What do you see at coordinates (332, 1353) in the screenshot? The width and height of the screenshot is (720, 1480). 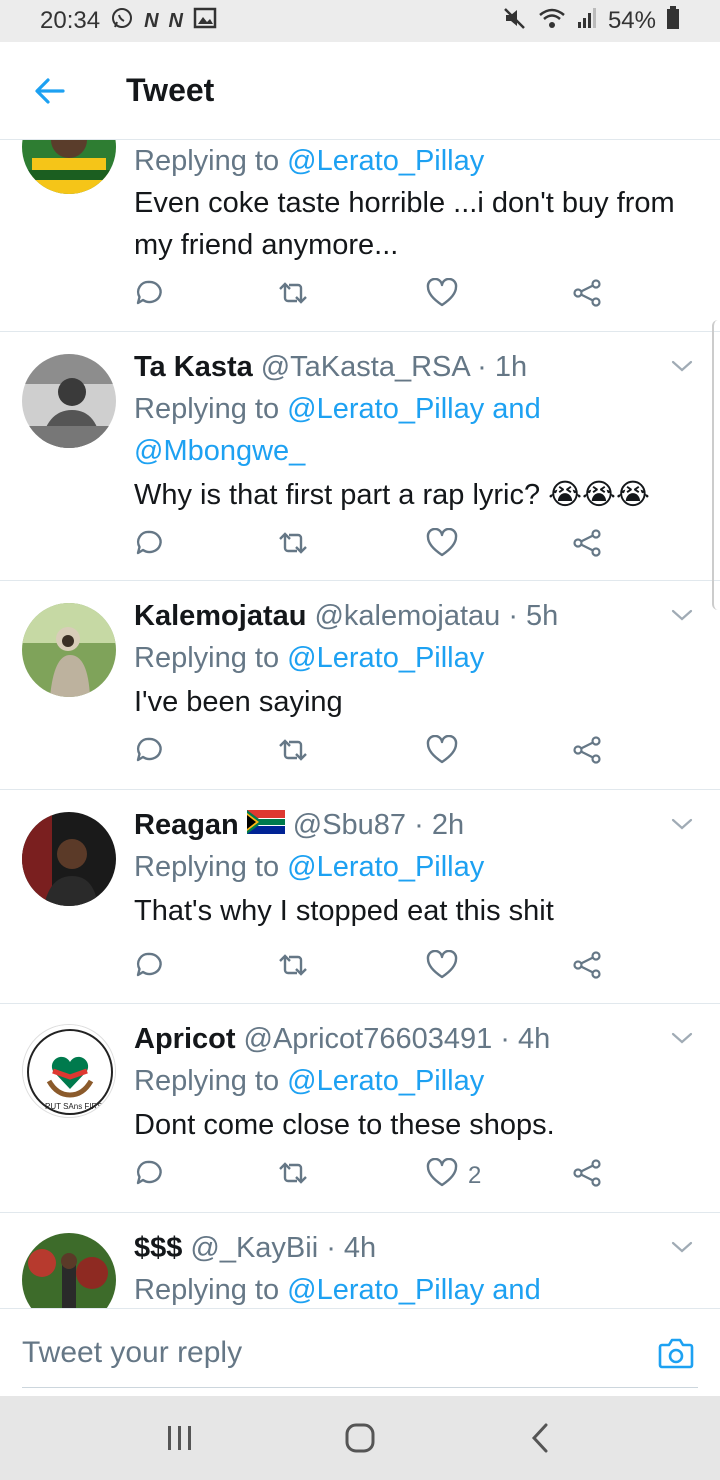 I see `reply-input` at bounding box center [332, 1353].